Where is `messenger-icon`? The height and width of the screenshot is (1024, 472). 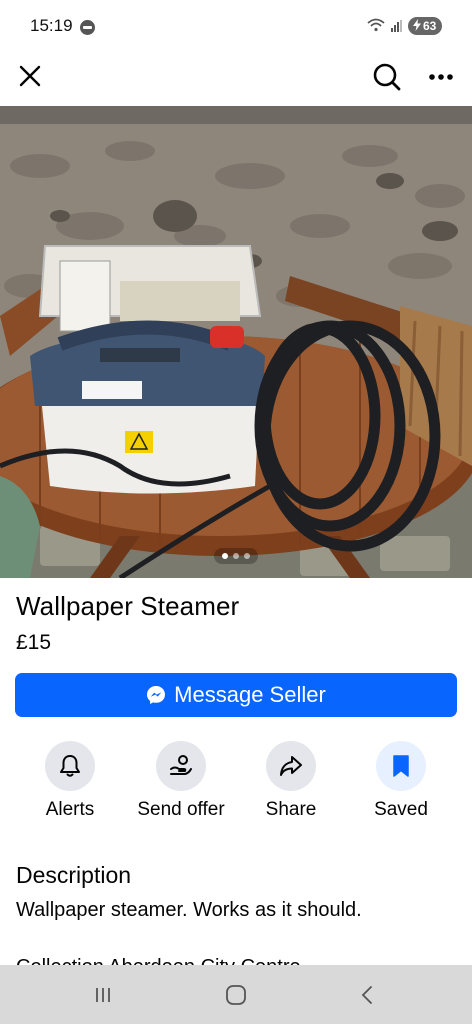
messenger-icon is located at coordinates (156, 695).